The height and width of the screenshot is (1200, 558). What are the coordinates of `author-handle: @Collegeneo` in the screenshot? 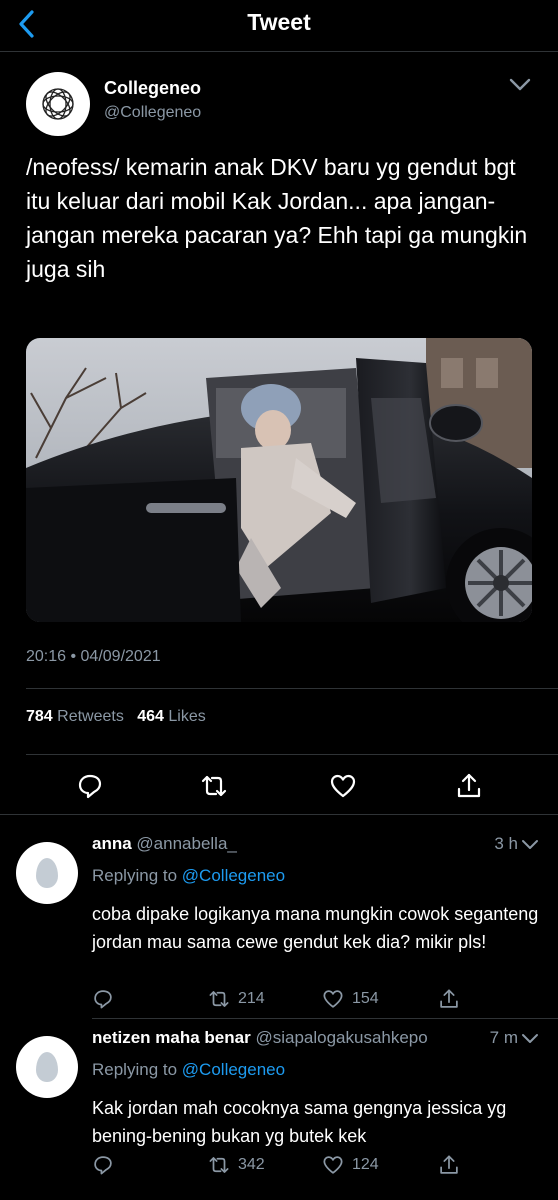 It's located at (152, 113).